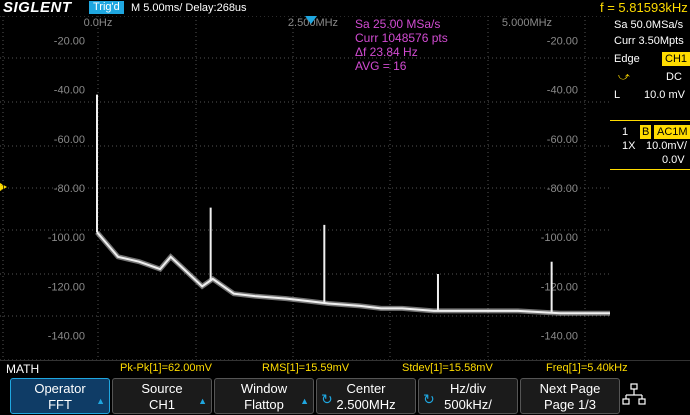 This screenshot has height=415, width=690. Describe the element at coordinates (23, 369) in the screenshot. I see `math-label: MATH` at that location.